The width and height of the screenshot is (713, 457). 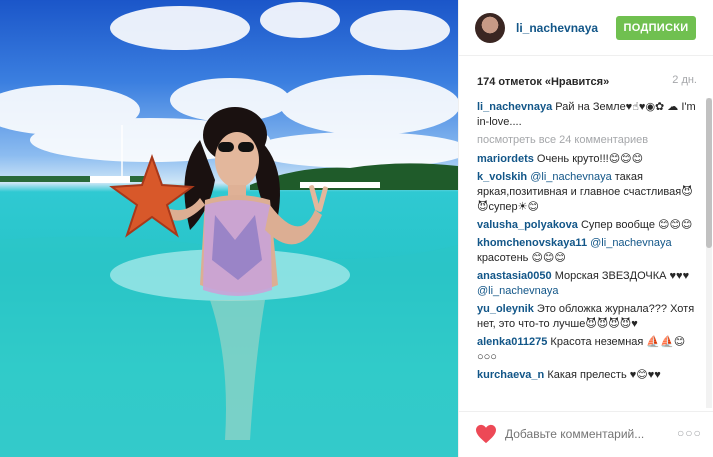 I want to click on comment-username: alenka011275, so click(x=512, y=342).